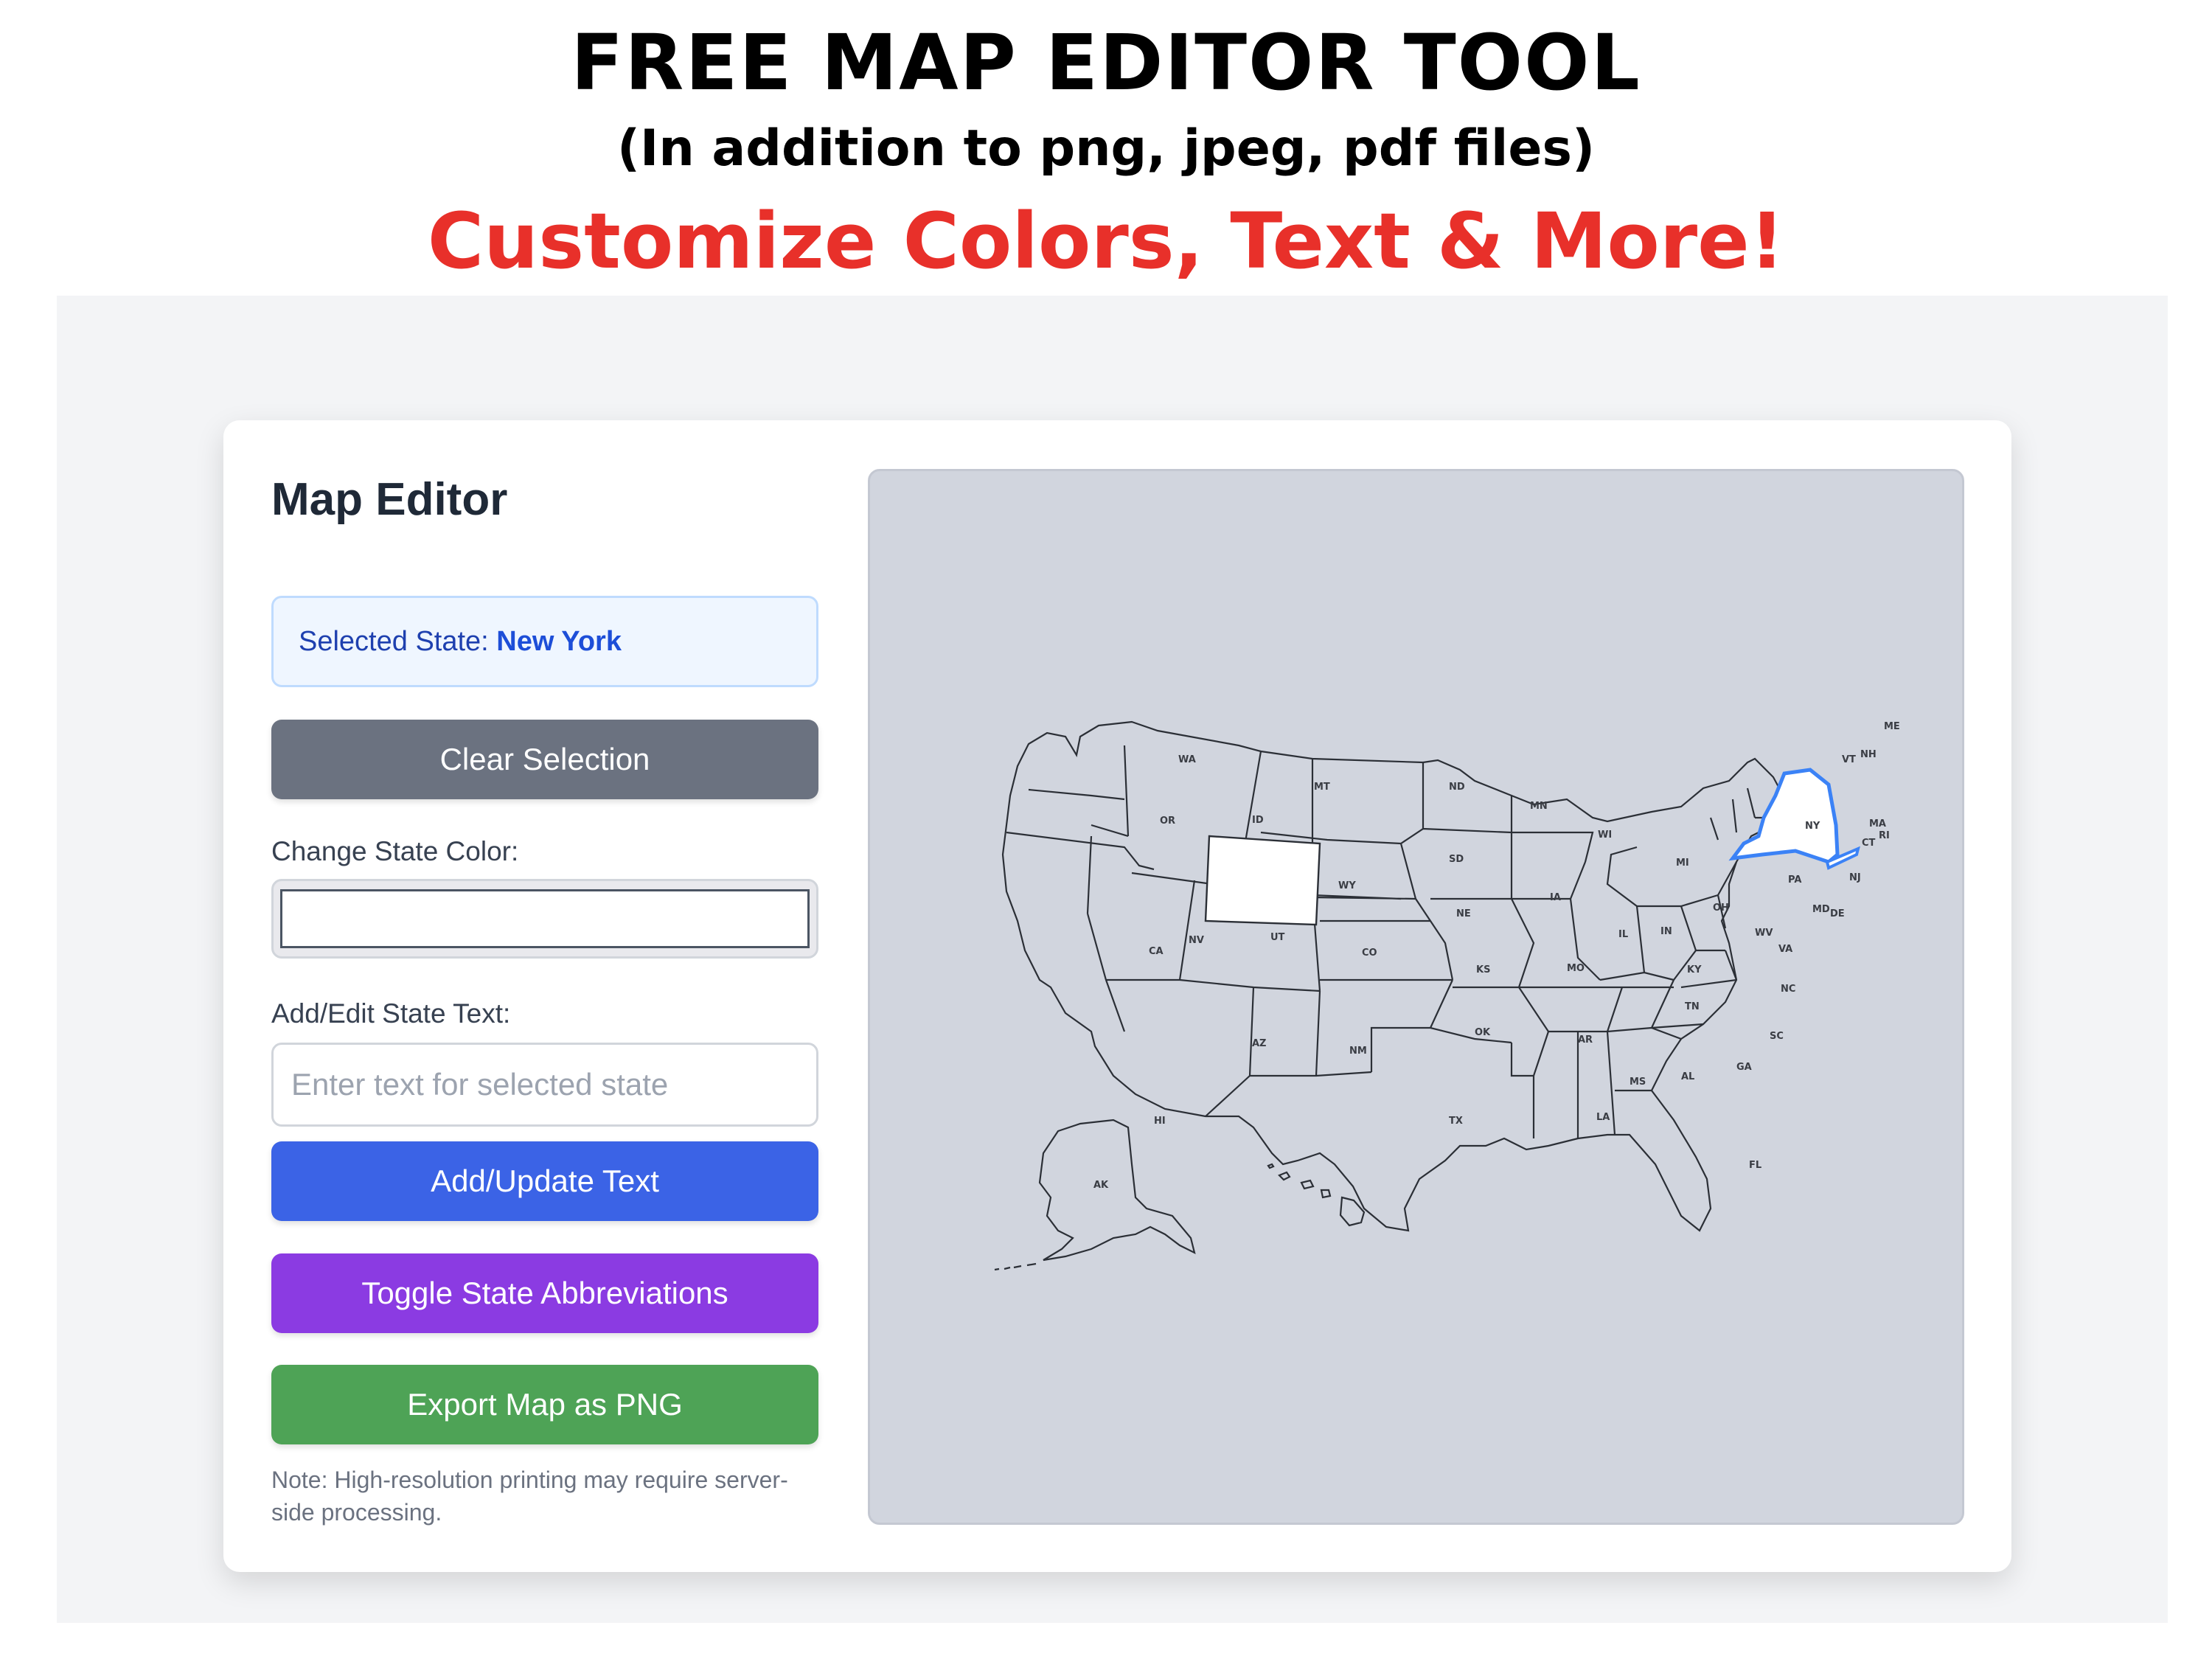 The width and height of the screenshot is (2212, 1659). What do you see at coordinates (1794, 880) in the screenshot?
I see `label-pa: PA` at bounding box center [1794, 880].